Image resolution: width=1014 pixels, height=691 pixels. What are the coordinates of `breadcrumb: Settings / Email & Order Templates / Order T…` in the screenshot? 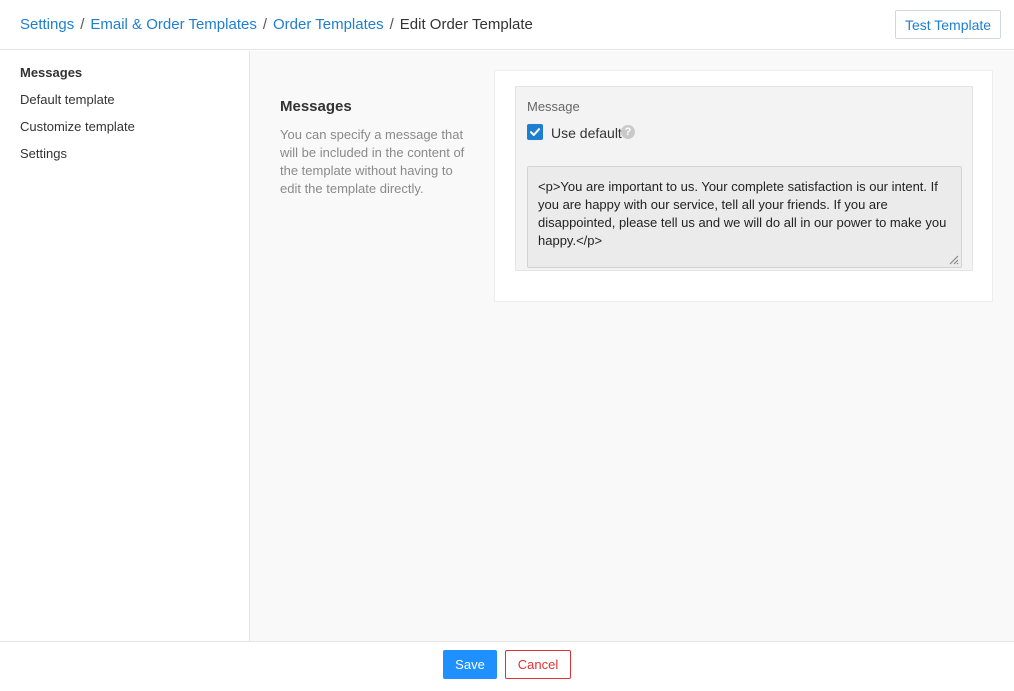 It's located at (276, 25).